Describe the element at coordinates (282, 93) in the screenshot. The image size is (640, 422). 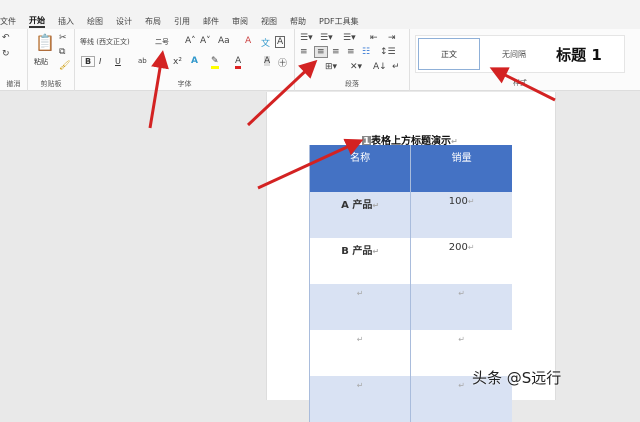
I see `arrow-to-center-align` at that location.